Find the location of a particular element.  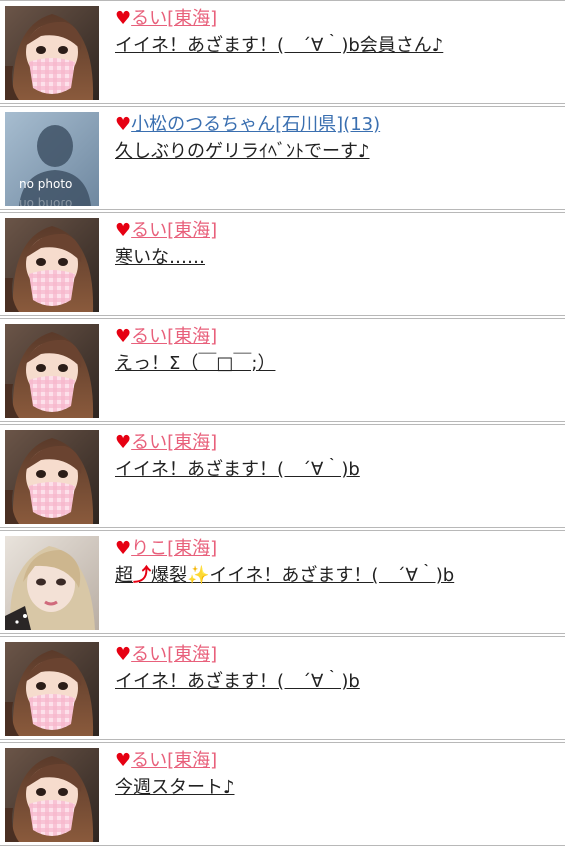

post-item: ♥るい[東海] イイネ！あざます！( ´∀｀)b会員さん♪ is located at coordinates (282, 52).